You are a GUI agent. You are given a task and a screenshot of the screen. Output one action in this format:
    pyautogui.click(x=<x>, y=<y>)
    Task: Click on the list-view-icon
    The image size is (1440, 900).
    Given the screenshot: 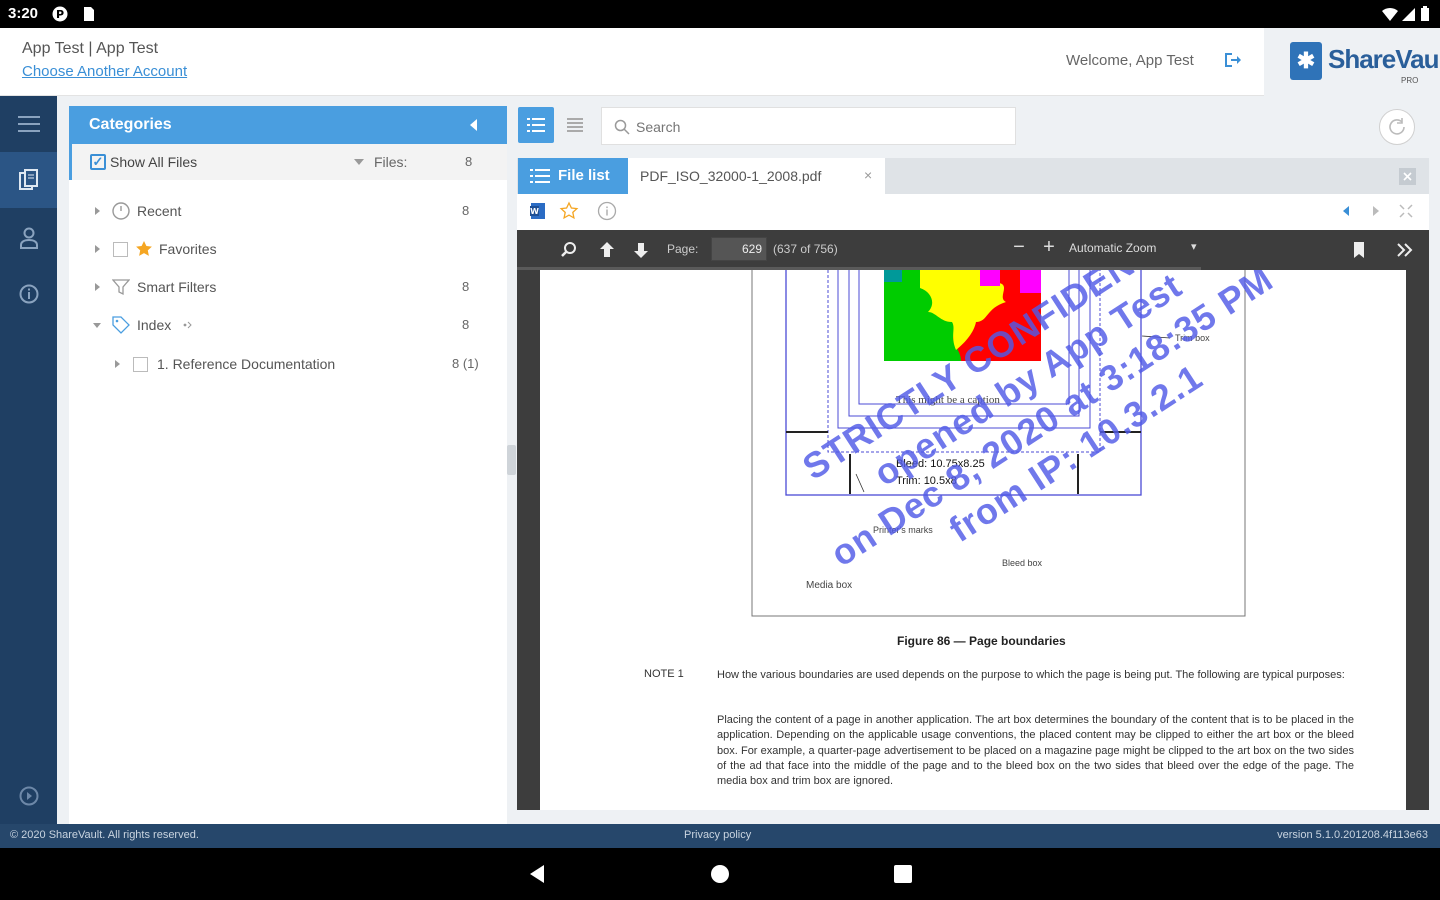 What is the action you would take?
    pyautogui.click(x=536, y=125)
    